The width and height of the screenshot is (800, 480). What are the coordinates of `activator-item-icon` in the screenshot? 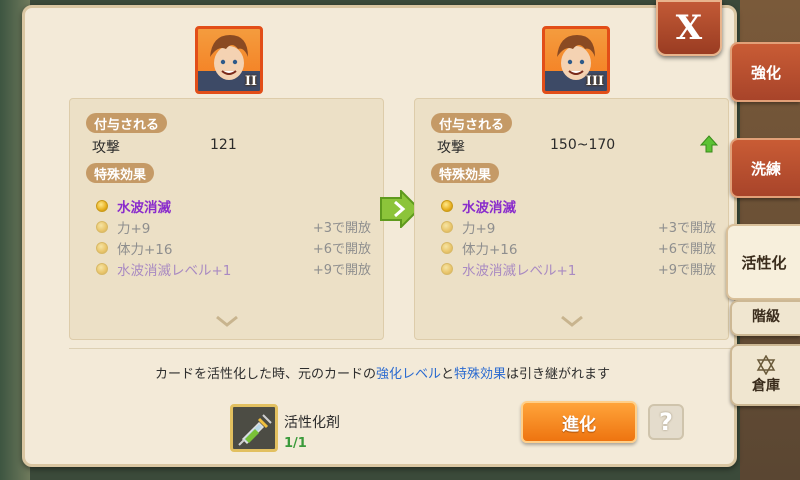 It's located at (254, 428).